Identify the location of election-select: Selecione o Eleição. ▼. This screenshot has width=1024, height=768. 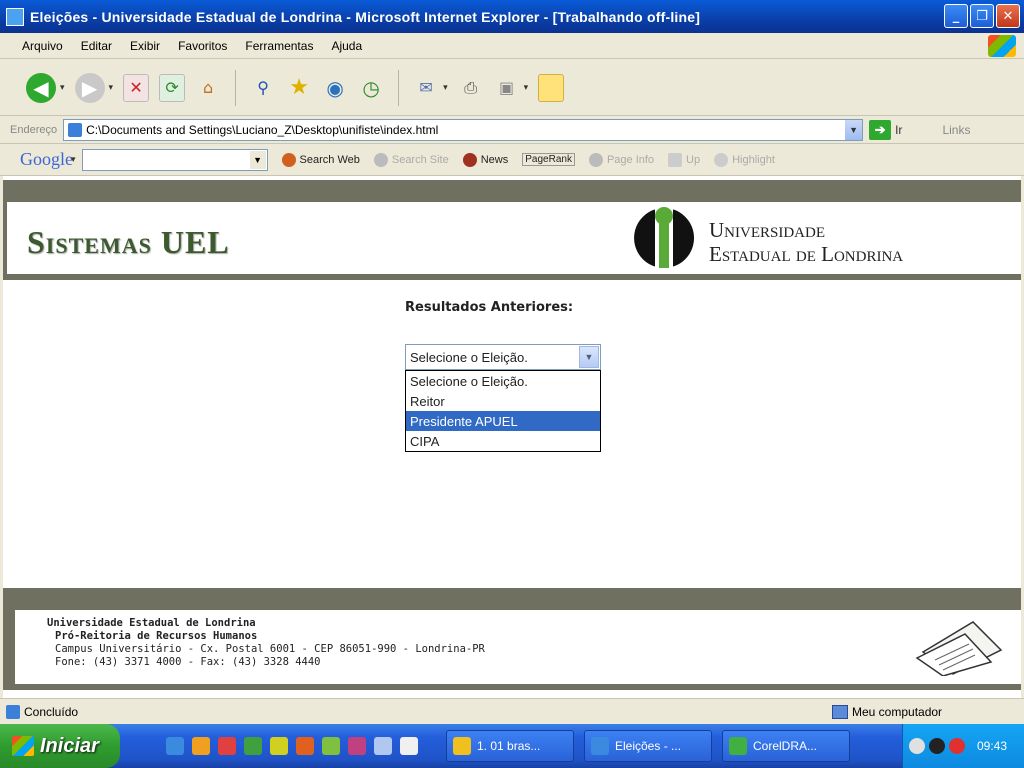
(503, 357).